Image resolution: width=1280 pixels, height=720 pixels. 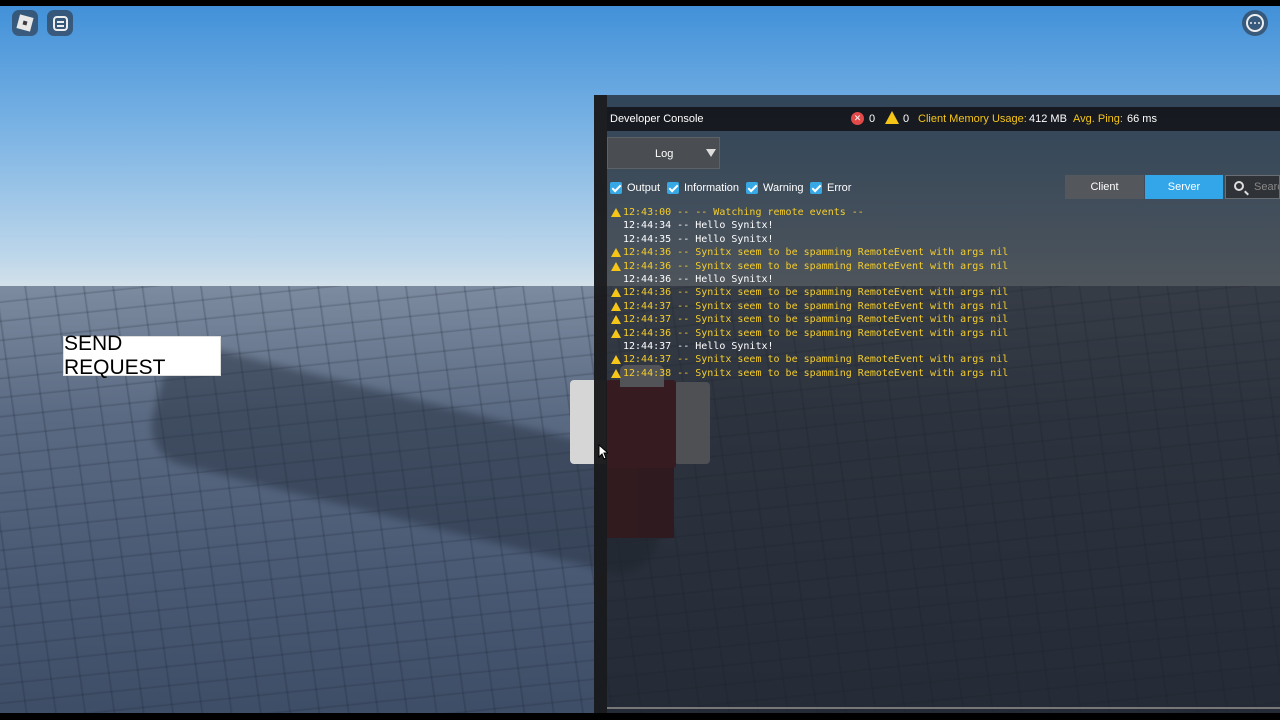 I want to click on error-icon: ✕, so click(x=857, y=118).